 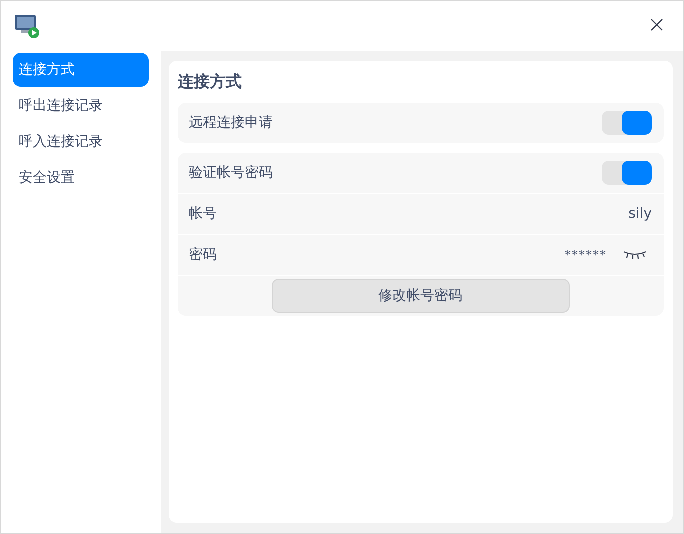 I want to click on row-label: 验证帐号密码, so click(x=231, y=173).